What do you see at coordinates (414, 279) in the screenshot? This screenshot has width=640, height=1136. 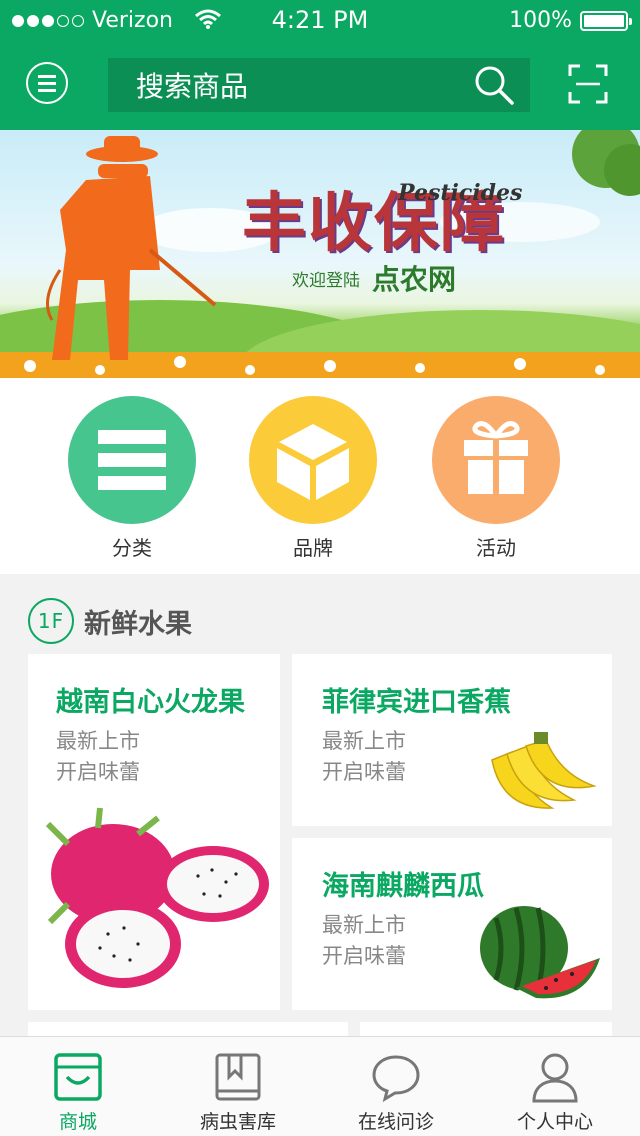 I see `banner-site-name: 点农网` at bounding box center [414, 279].